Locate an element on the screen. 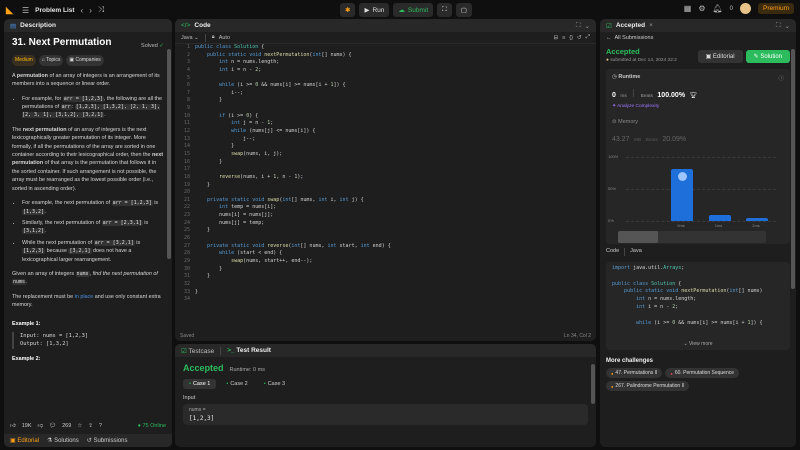 This screenshot has height=450, width=800. in-place-link: in place is located at coordinates (84, 297).